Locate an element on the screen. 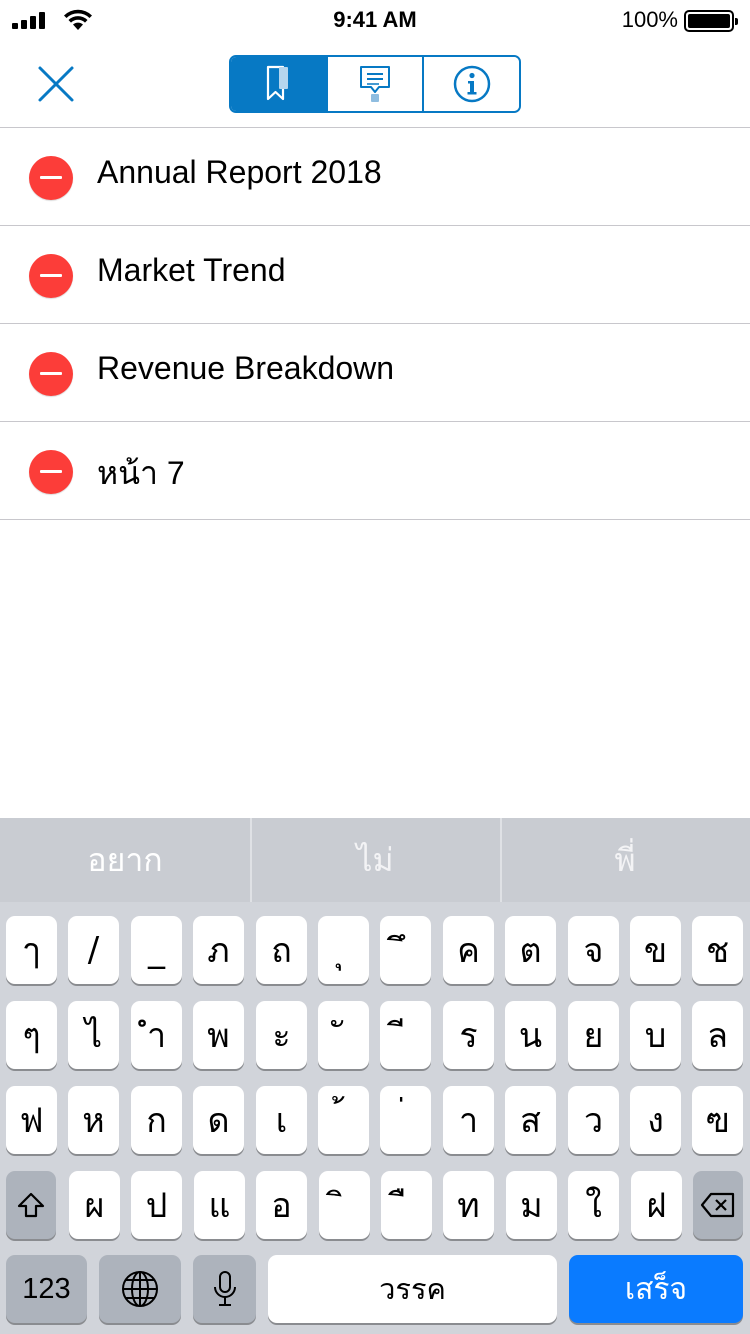  view-segmented-control is located at coordinates (375, 84).